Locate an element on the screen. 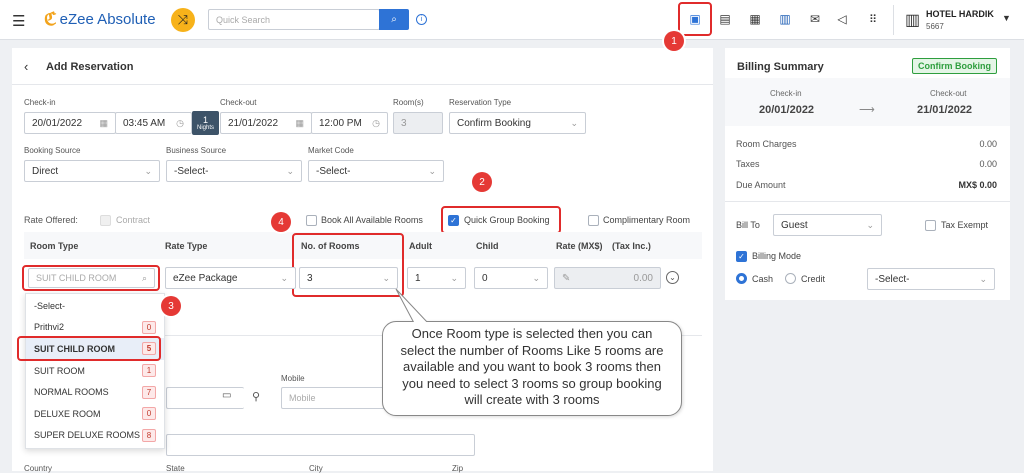 The width and height of the screenshot is (1024, 473). child-value: 0 is located at coordinates (485, 278).